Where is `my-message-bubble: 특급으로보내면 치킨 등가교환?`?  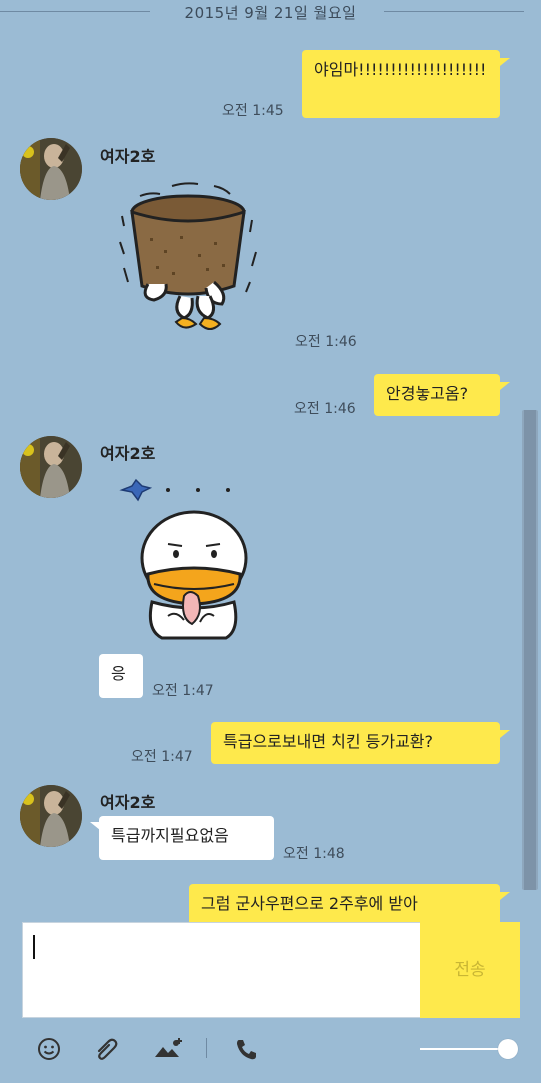
my-message-bubble: 특급으로보내면 치킨 등가교환? is located at coordinates (355, 743).